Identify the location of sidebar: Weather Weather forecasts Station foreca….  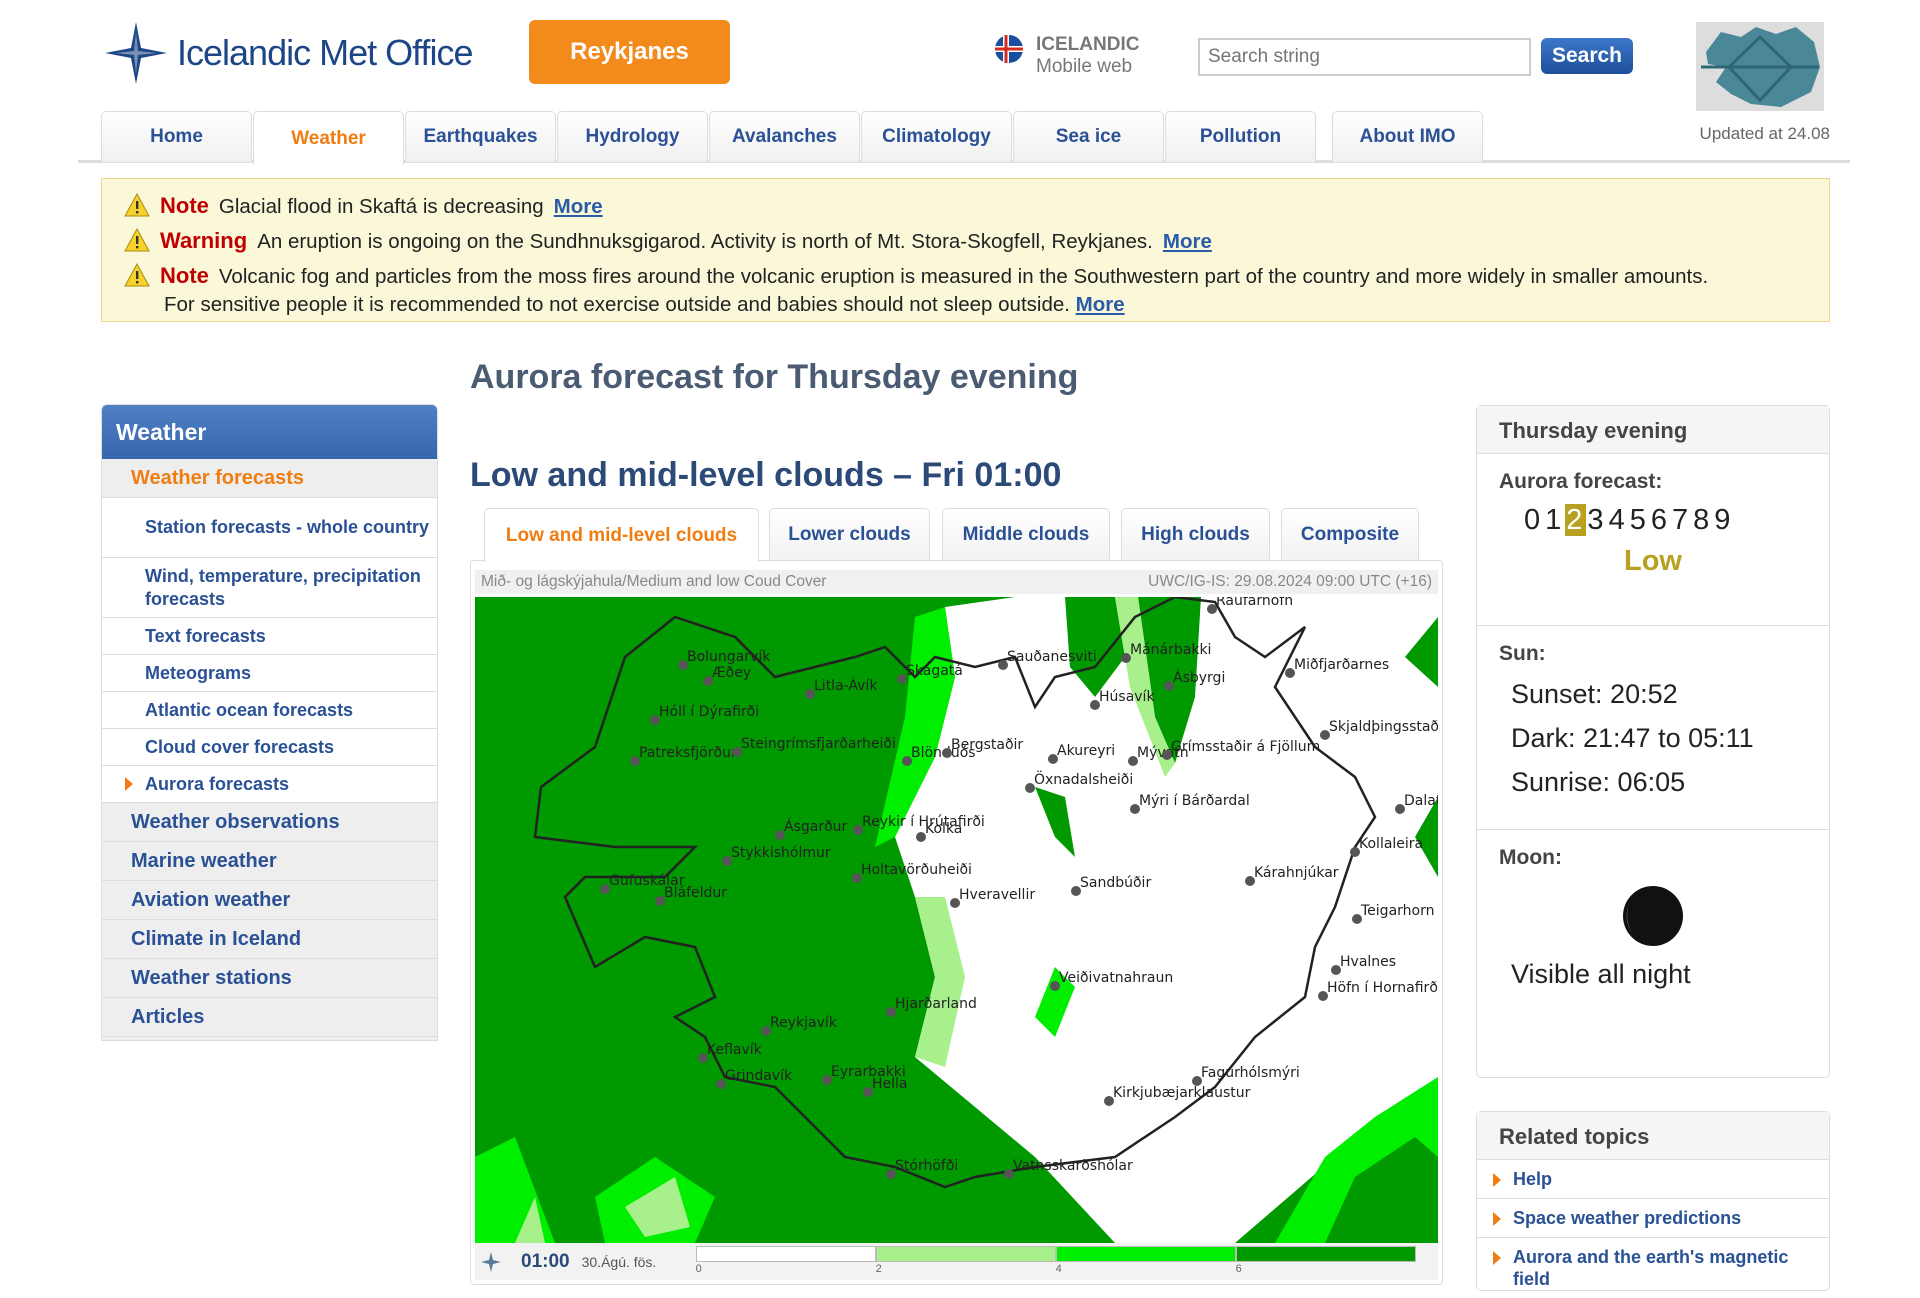
(269, 722).